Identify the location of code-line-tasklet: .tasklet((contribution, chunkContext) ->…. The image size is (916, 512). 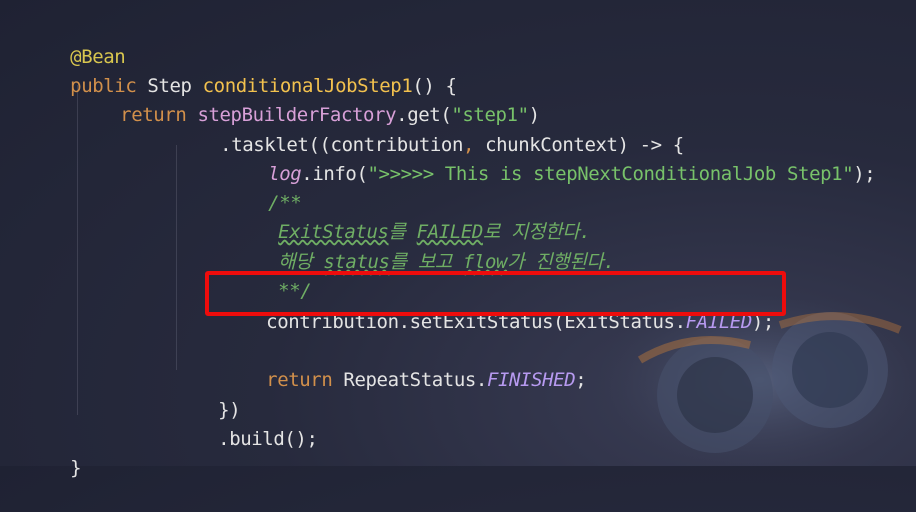
(430, 129).